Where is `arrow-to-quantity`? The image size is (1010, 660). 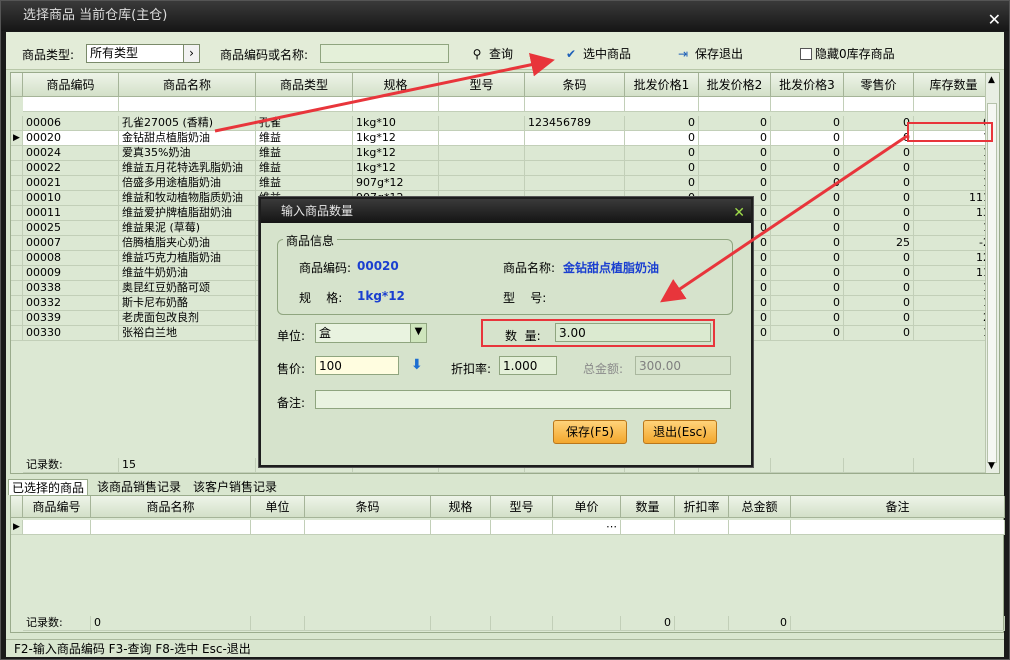
arrow-to-quantity is located at coordinates (784, 218).